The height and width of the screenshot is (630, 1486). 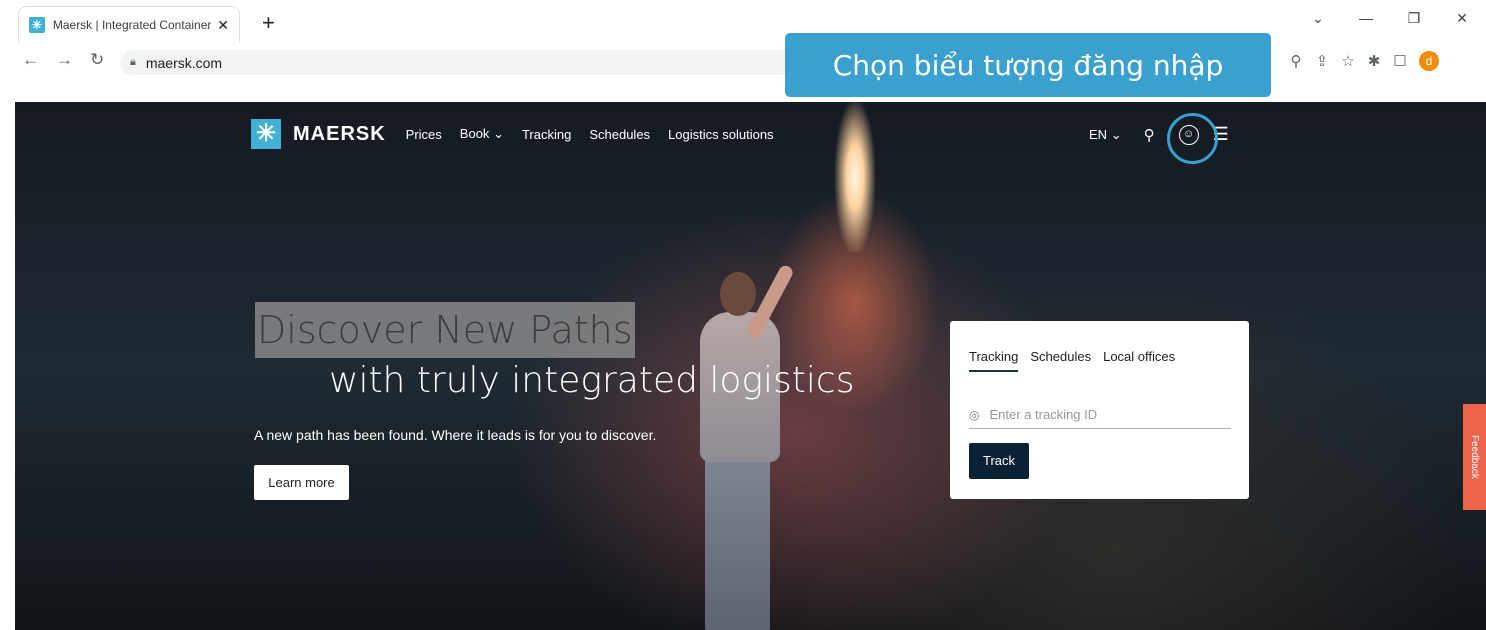 What do you see at coordinates (1414, 18) in the screenshot?
I see `restore-icon: ❐` at bounding box center [1414, 18].